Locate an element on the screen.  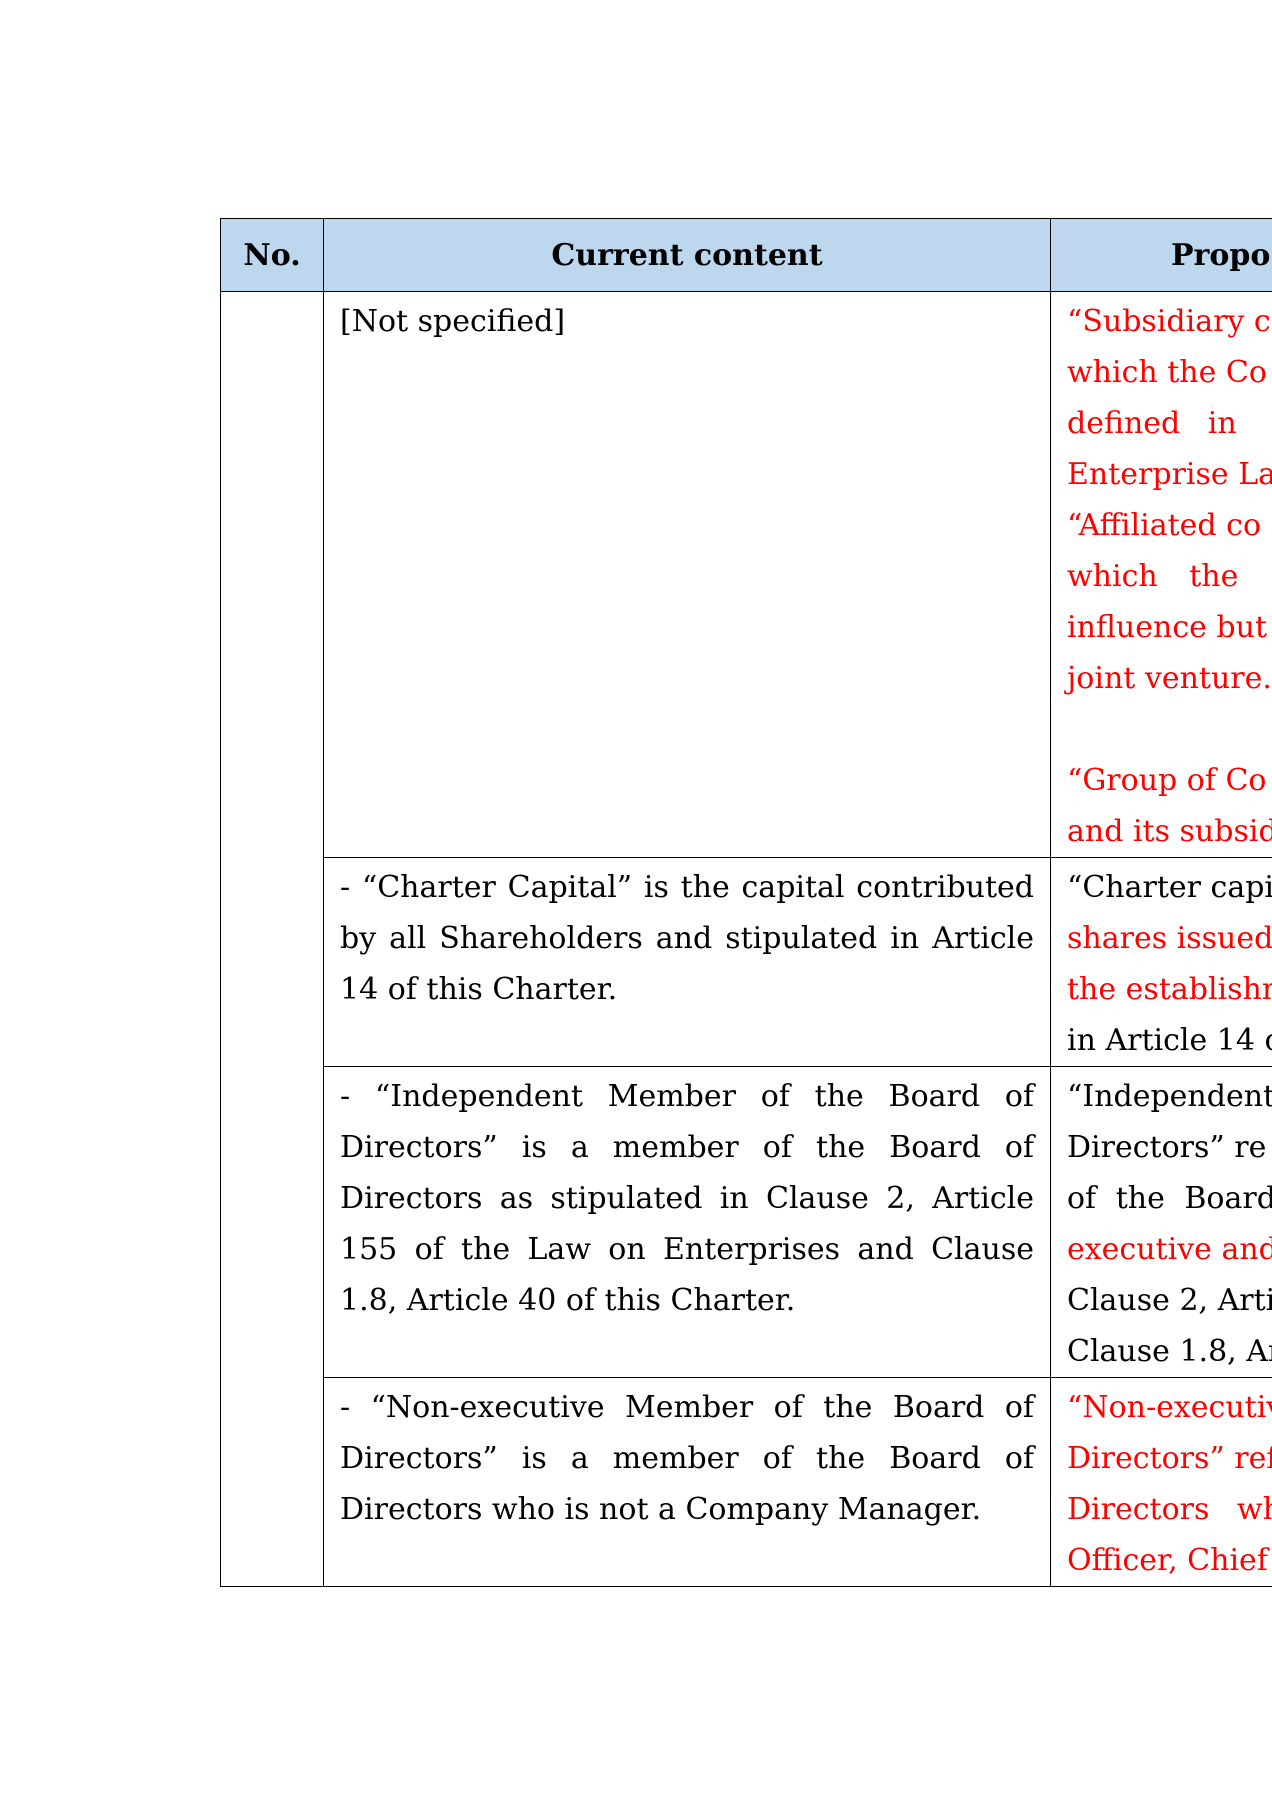
proposed-line: “Subsidiary c is located at coordinates (1169, 321).